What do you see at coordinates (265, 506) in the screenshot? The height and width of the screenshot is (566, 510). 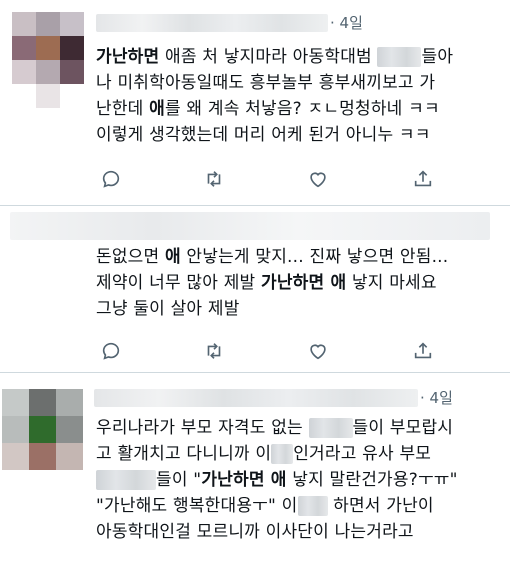 I see `text-line: "가난해도 행복한대용ㅜ" 이 하면서 가난이` at bounding box center [265, 506].